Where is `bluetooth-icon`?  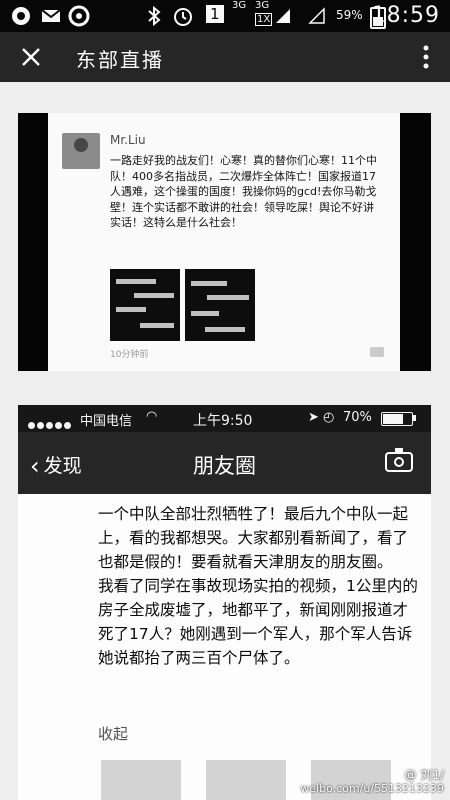 bluetooth-icon is located at coordinates (154, 16).